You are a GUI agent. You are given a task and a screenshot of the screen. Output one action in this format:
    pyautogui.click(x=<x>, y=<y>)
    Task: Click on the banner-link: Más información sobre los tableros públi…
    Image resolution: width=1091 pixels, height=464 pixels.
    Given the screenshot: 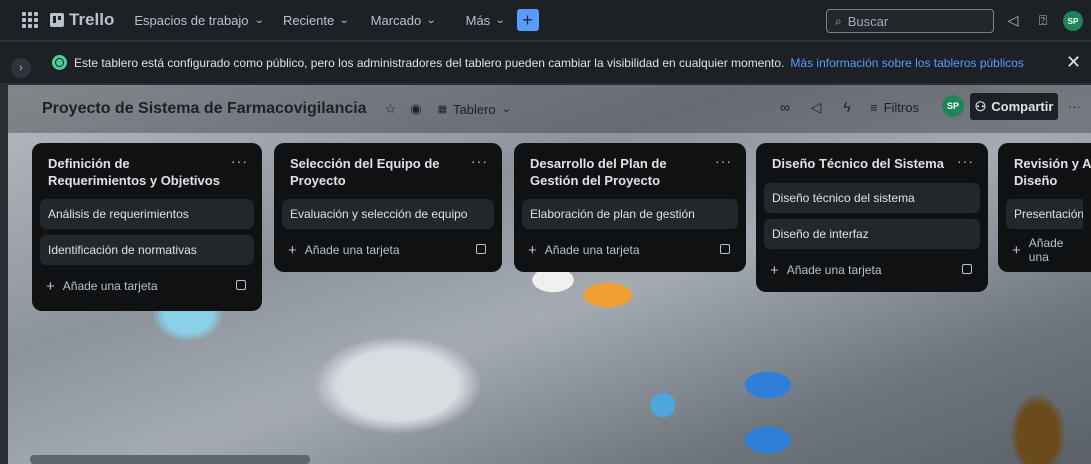 What is the action you would take?
    pyautogui.click(x=906, y=63)
    